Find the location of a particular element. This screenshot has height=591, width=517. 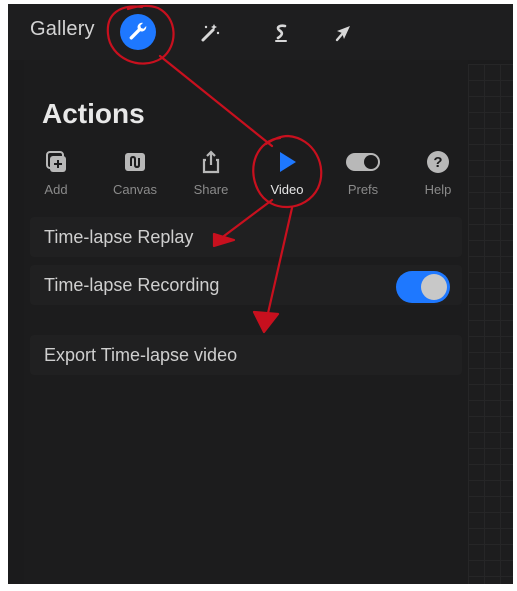

tab-video-label: Video is located at coordinates (287, 189).